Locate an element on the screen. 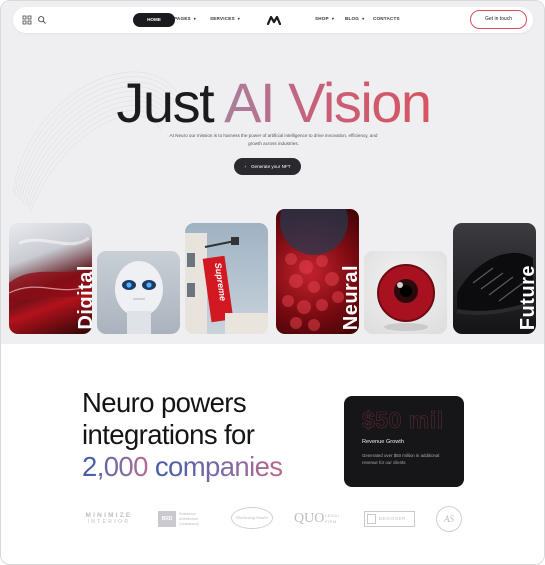  designer-framed-logo: DESIGNER is located at coordinates (389, 519).